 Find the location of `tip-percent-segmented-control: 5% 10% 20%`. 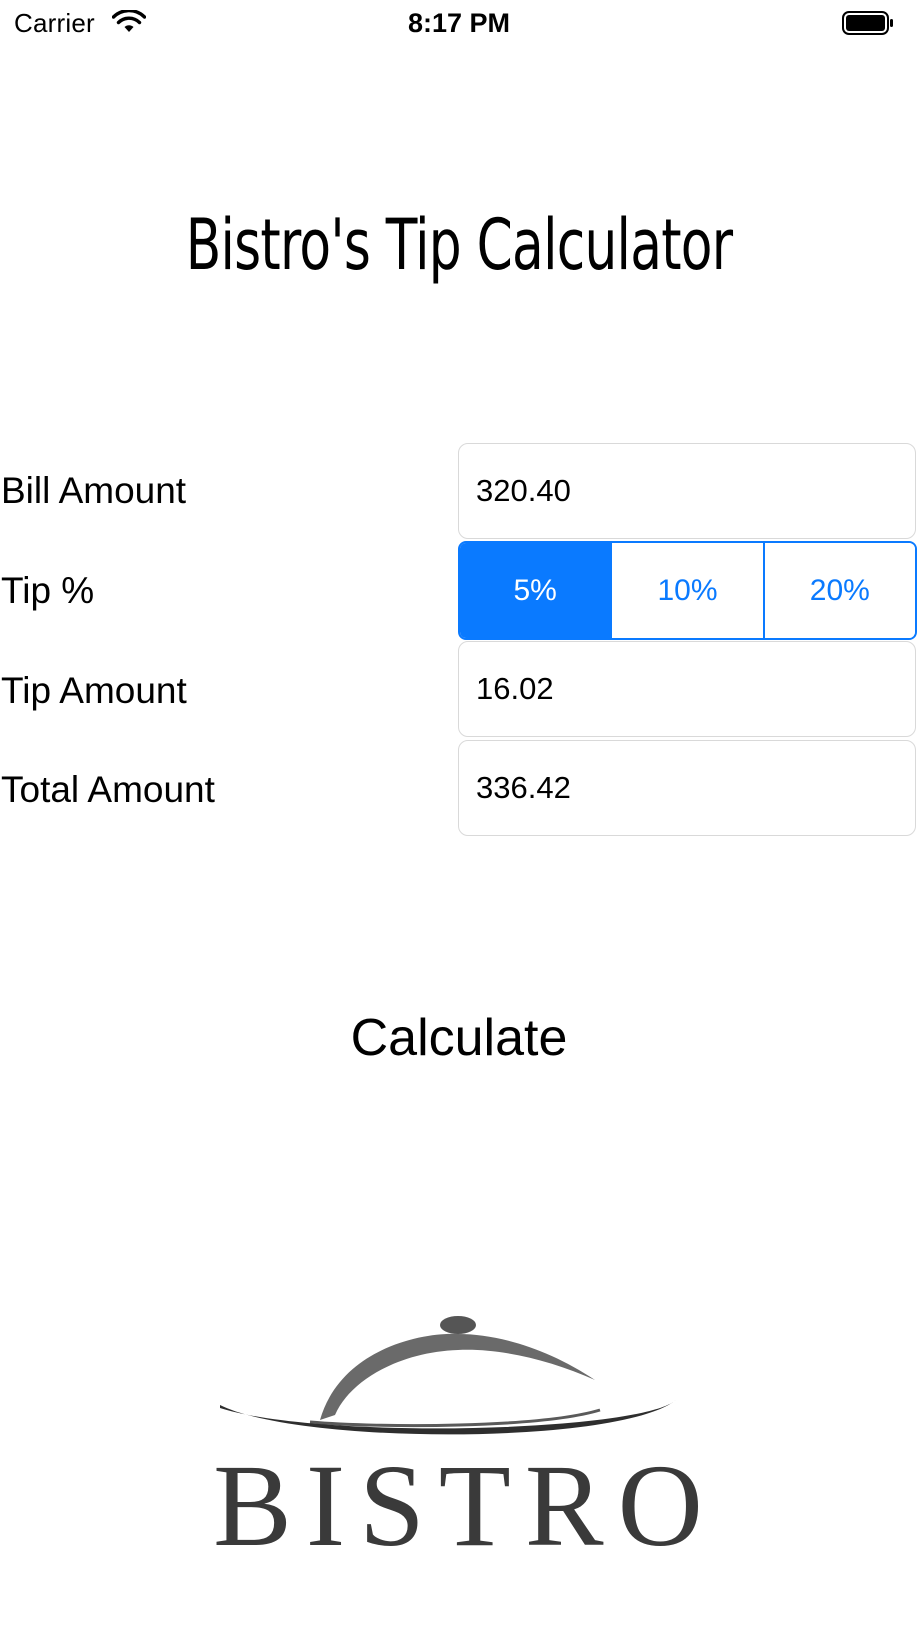

tip-percent-segmented-control: 5% 10% 20% is located at coordinates (687, 590).